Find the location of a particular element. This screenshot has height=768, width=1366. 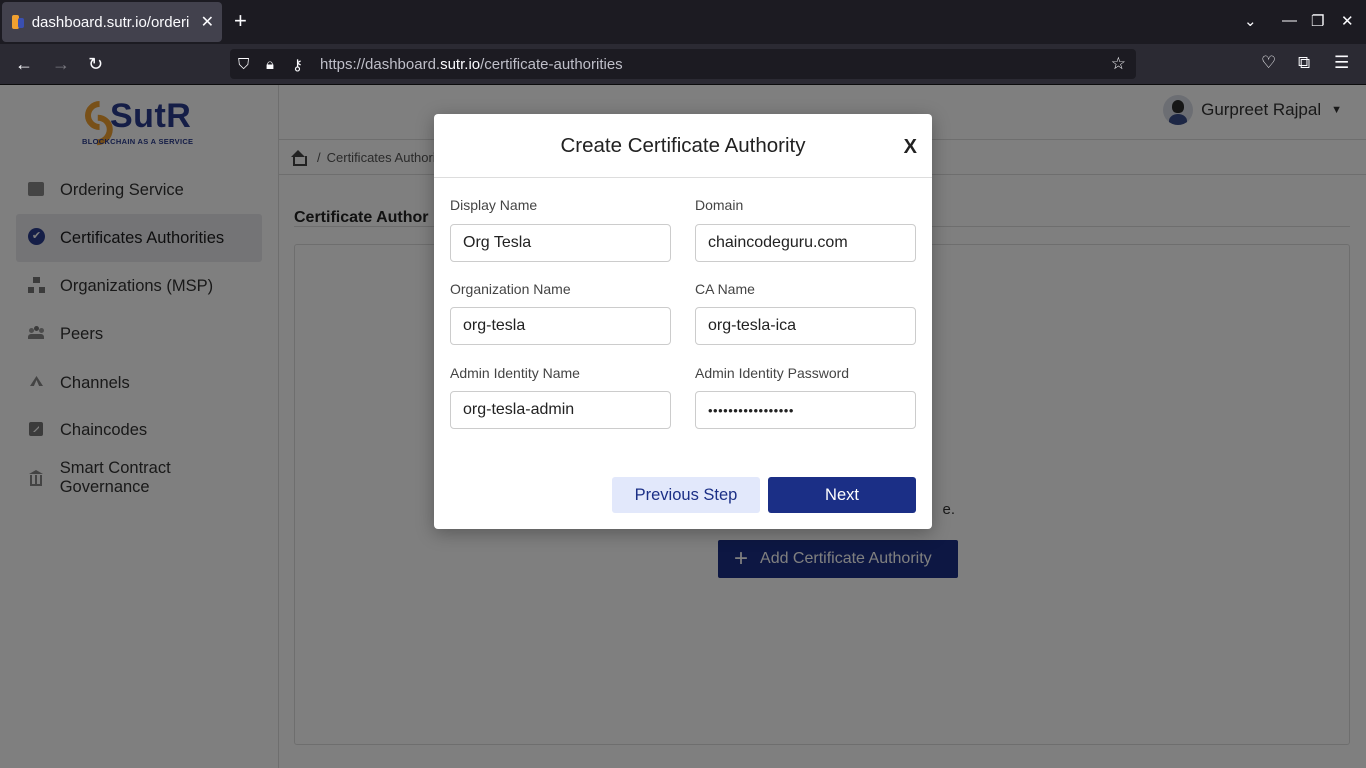

forward-arrow-icon: → is located at coordinates (61, 64).